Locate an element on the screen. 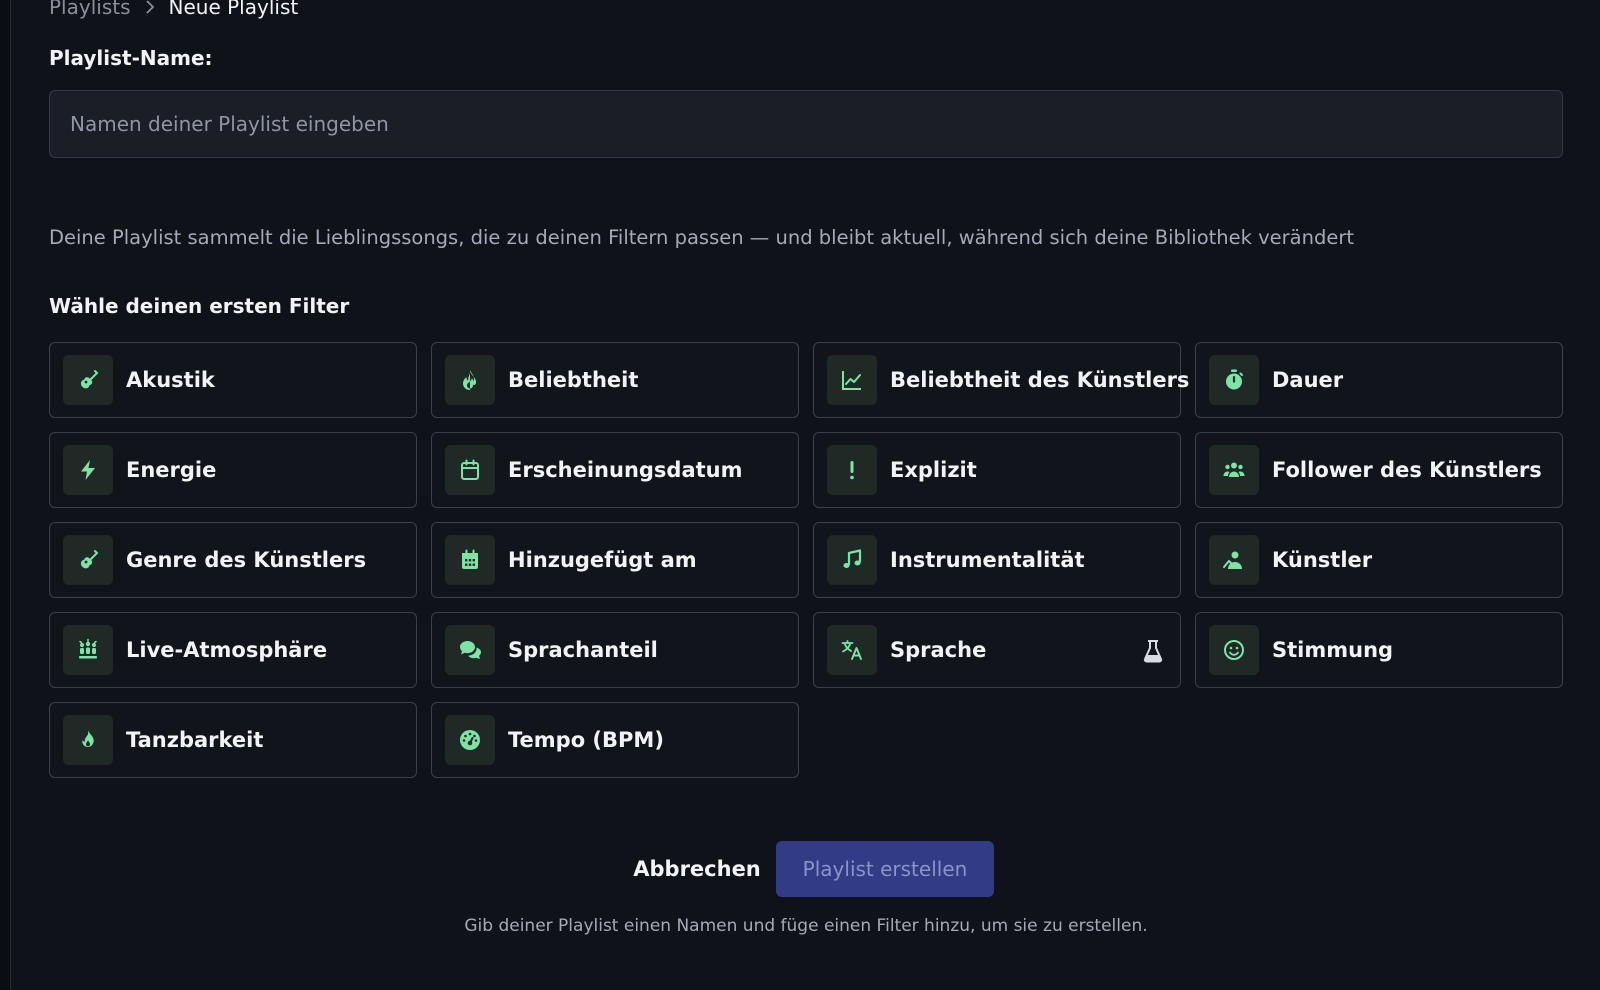 This screenshot has width=1600, height=990. filter-option-dauer: Dauer is located at coordinates (1379, 380).